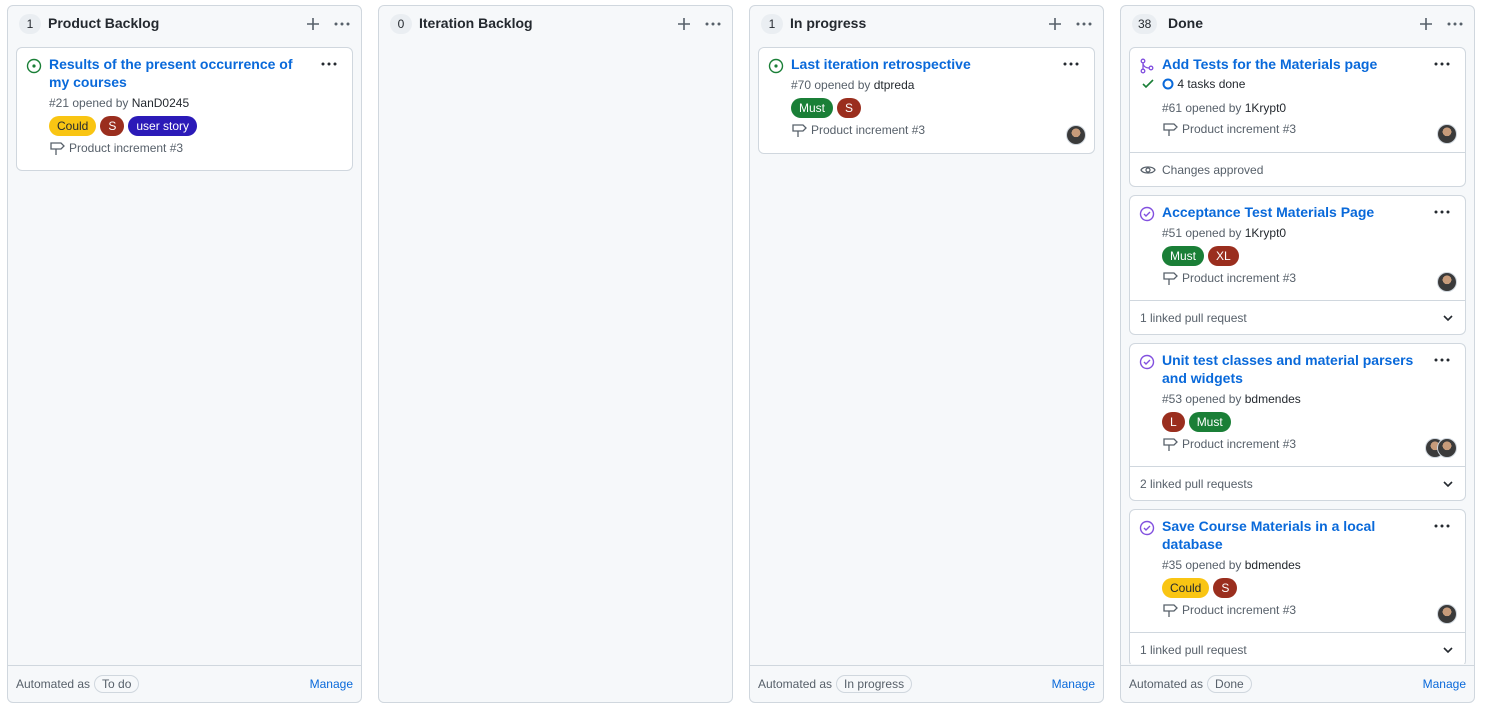 The height and width of the screenshot is (714, 1485). What do you see at coordinates (894, 85) in the screenshot?
I see `author-link: dtpreda` at bounding box center [894, 85].